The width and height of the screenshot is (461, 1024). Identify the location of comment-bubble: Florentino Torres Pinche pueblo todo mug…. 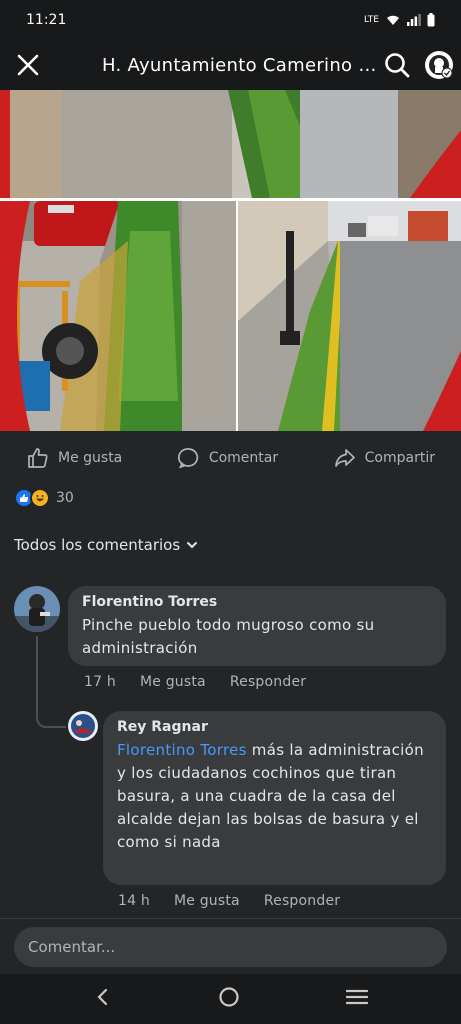
(257, 626).